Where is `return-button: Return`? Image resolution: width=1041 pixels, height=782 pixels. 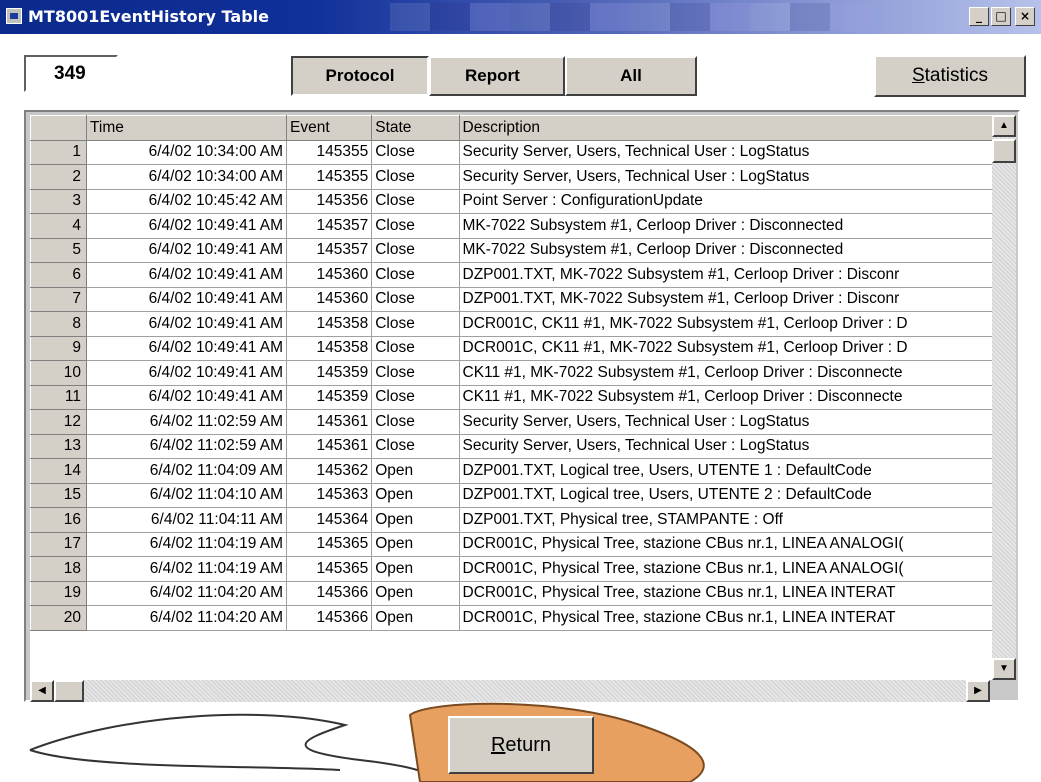
return-button: Return is located at coordinates (521, 745).